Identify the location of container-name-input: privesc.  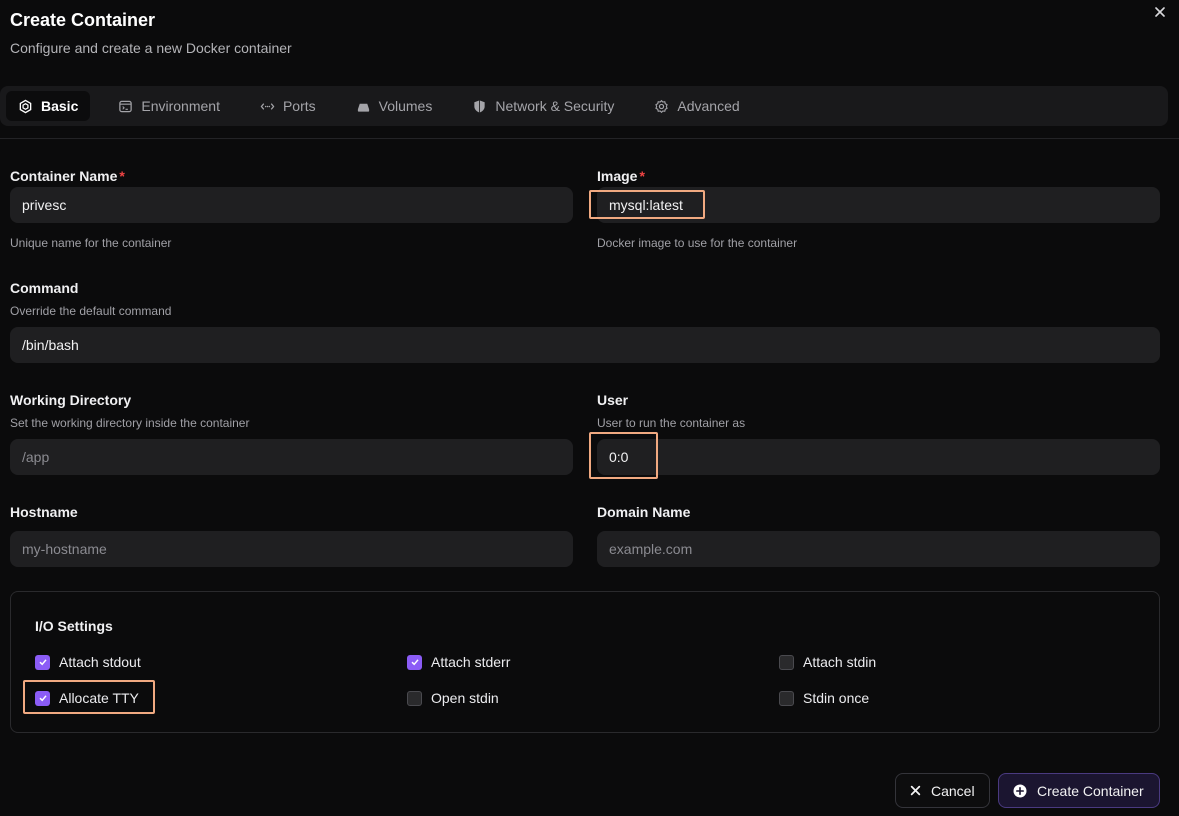
(291, 205).